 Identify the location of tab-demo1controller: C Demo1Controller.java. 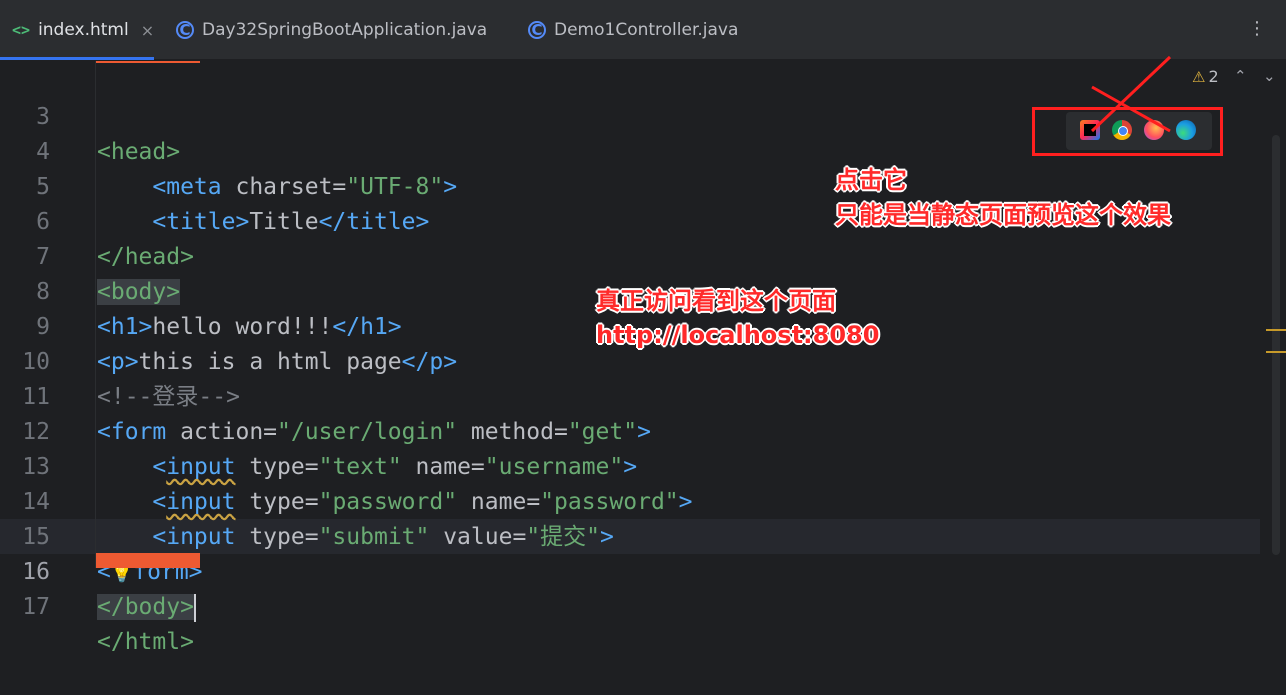
(633, 30).